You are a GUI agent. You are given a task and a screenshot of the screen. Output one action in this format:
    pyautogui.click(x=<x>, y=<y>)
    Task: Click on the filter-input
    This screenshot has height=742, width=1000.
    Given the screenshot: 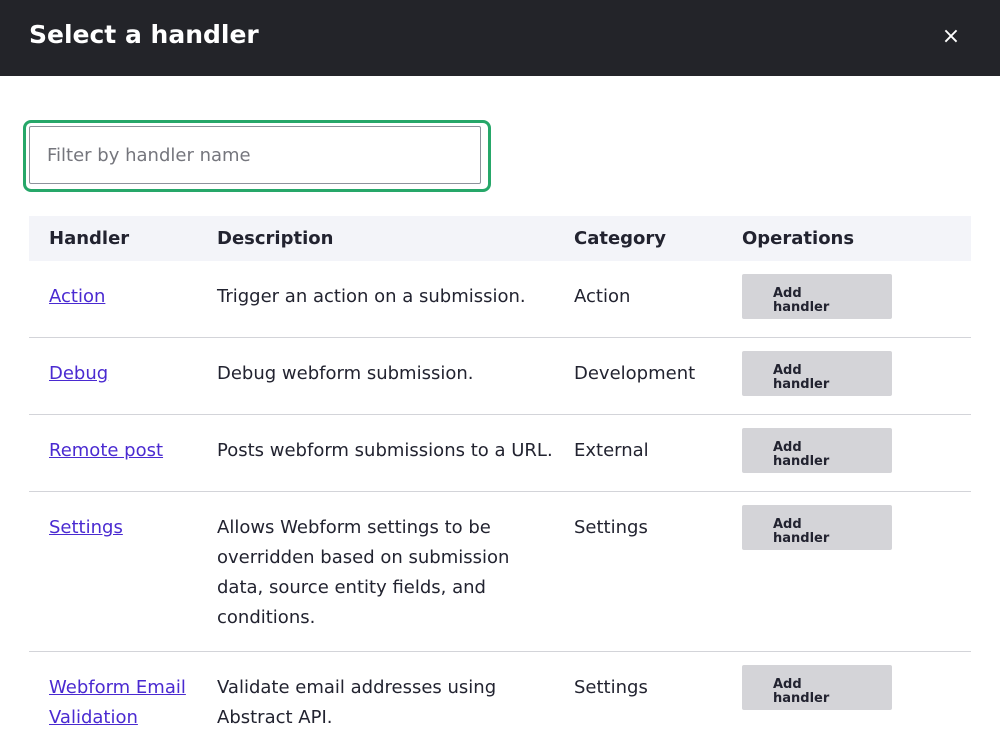 What is the action you would take?
    pyautogui.click(x=255, y=155)
    